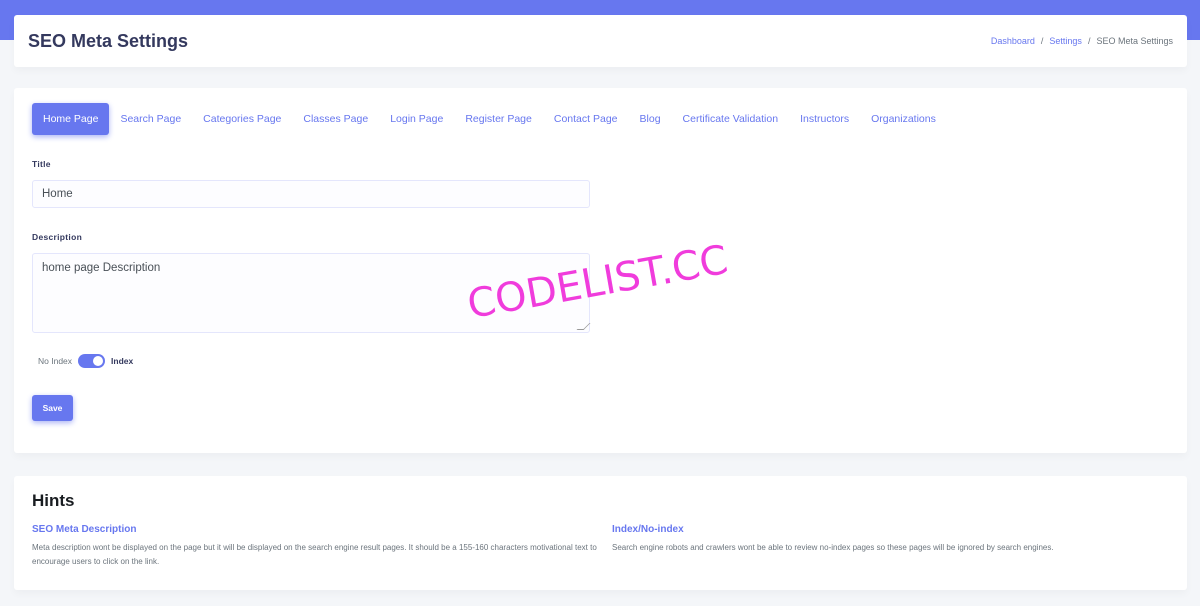  I want to click on tab-categories-page: Categories Page, so click(242, 119).